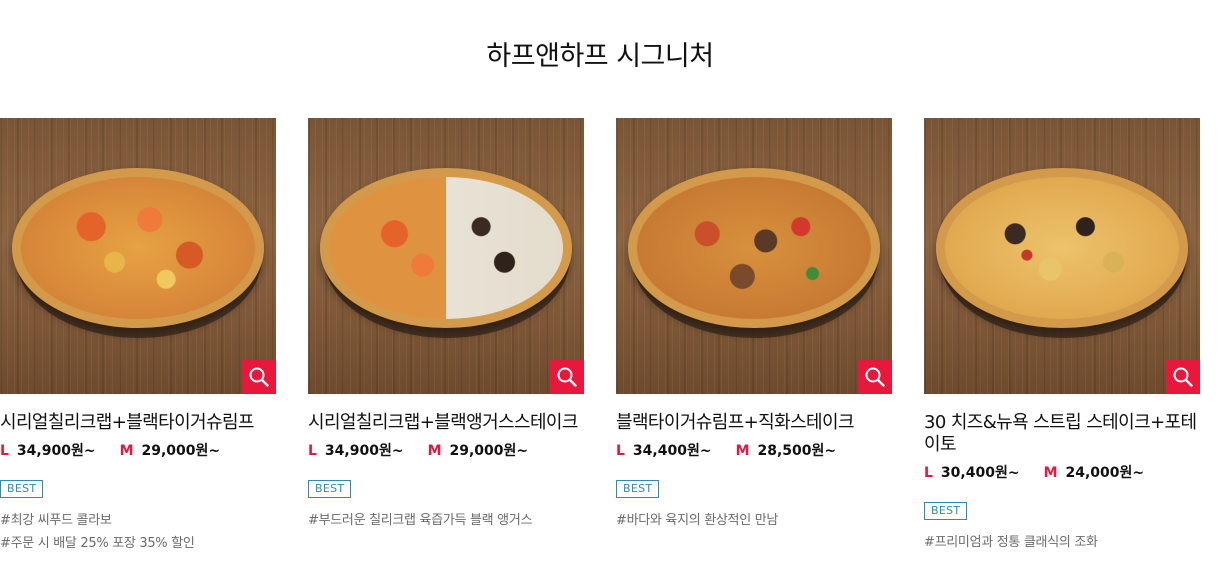  I want to click on tag-list: #최강 씨푸드 콜라보 #주문 시 배달 25% 포장 35% 할인, so click(138, 532).